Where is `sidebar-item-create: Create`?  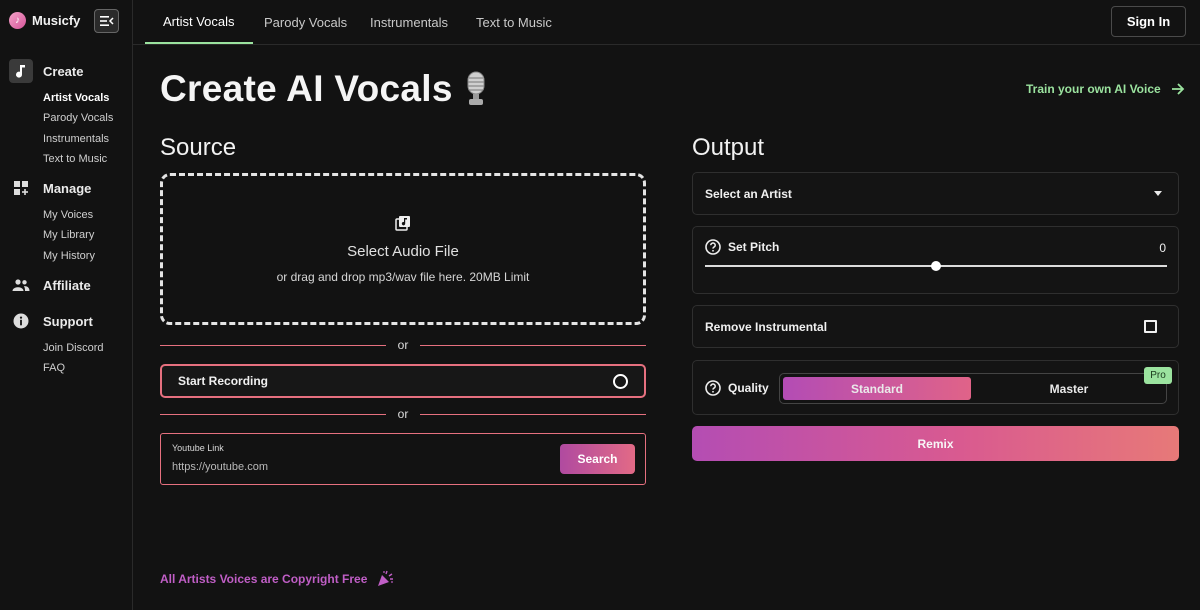
sidebar-item-create: Create is located at coordinates (66, 71).